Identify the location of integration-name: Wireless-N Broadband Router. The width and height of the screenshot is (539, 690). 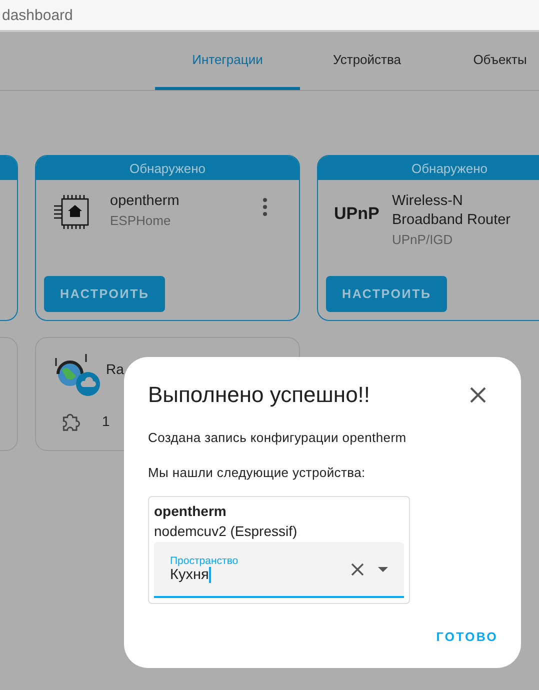
(452, 211).